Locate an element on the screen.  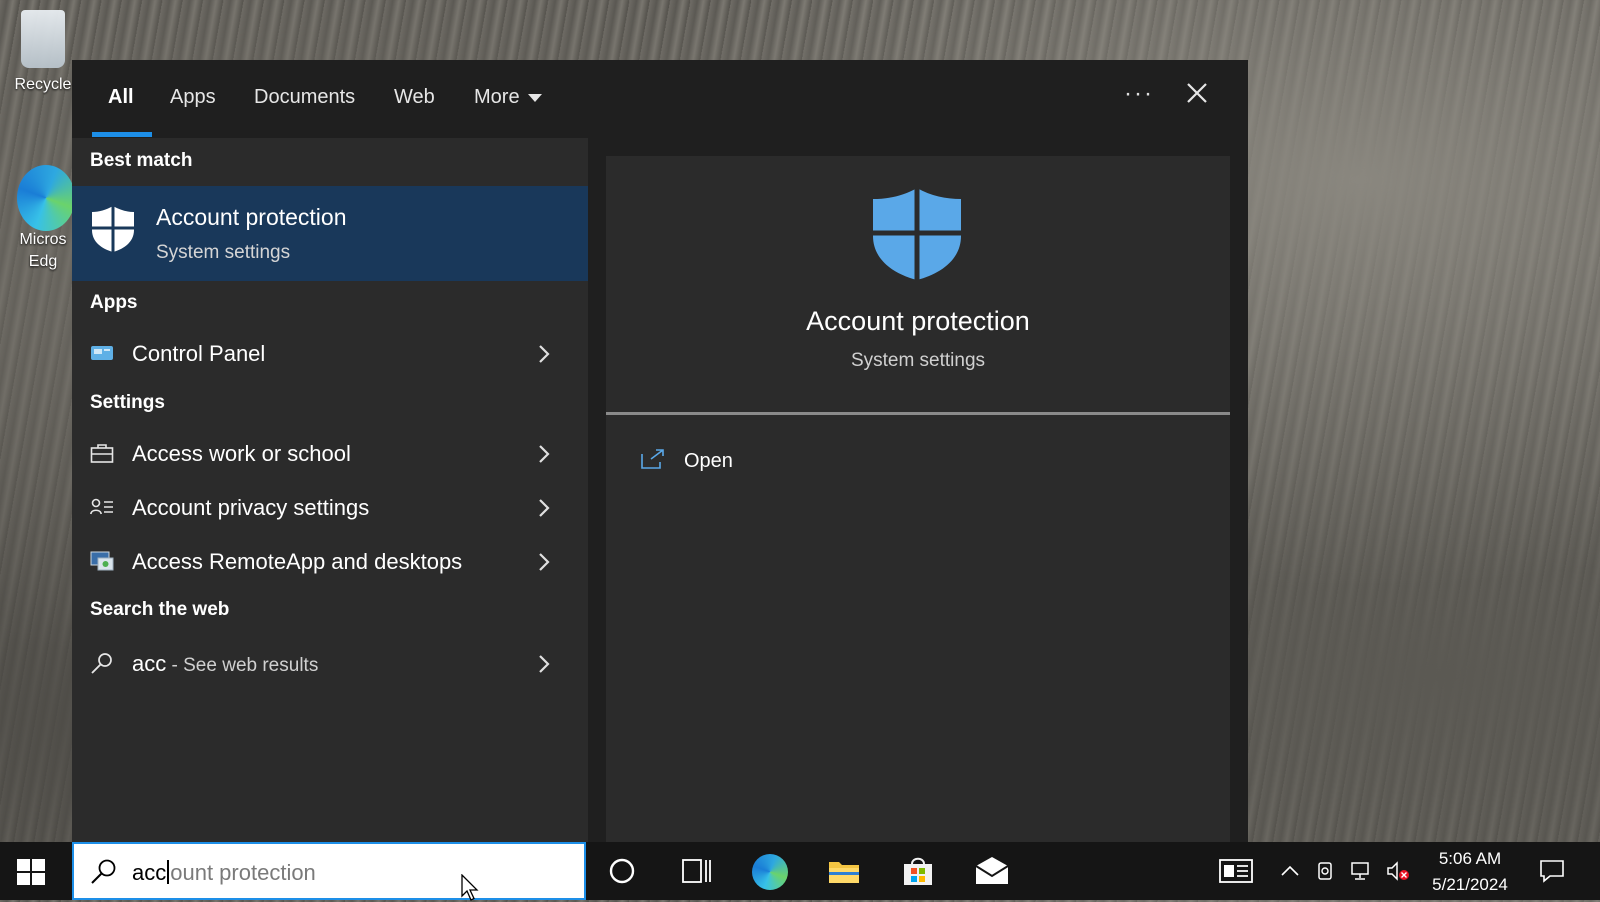
tab-more: More is located at coordinates (508, 97).